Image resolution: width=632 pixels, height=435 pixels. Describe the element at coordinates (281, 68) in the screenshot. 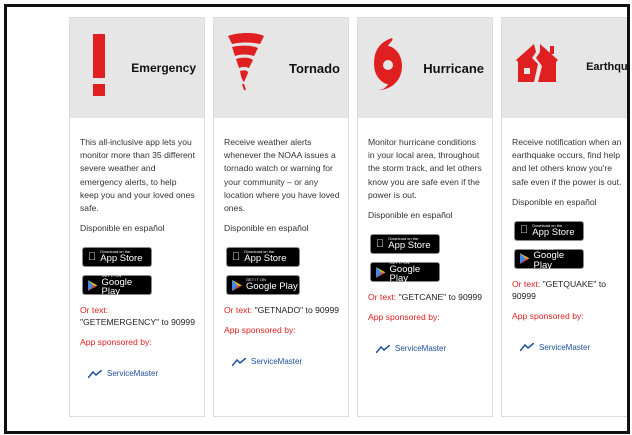

I see `card-header-tornado: Tornado` at that location.